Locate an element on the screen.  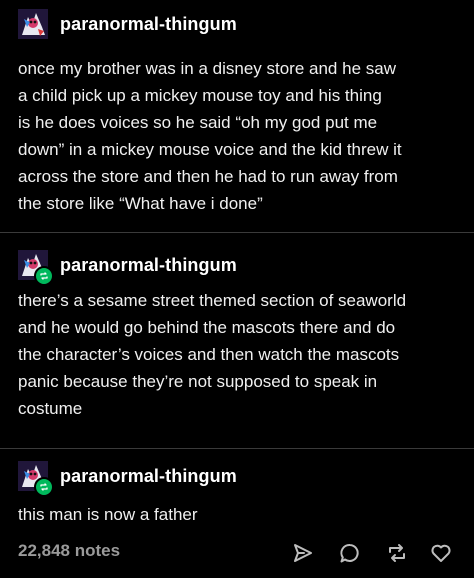
avatar-icon is located at coordinates (33, 24).